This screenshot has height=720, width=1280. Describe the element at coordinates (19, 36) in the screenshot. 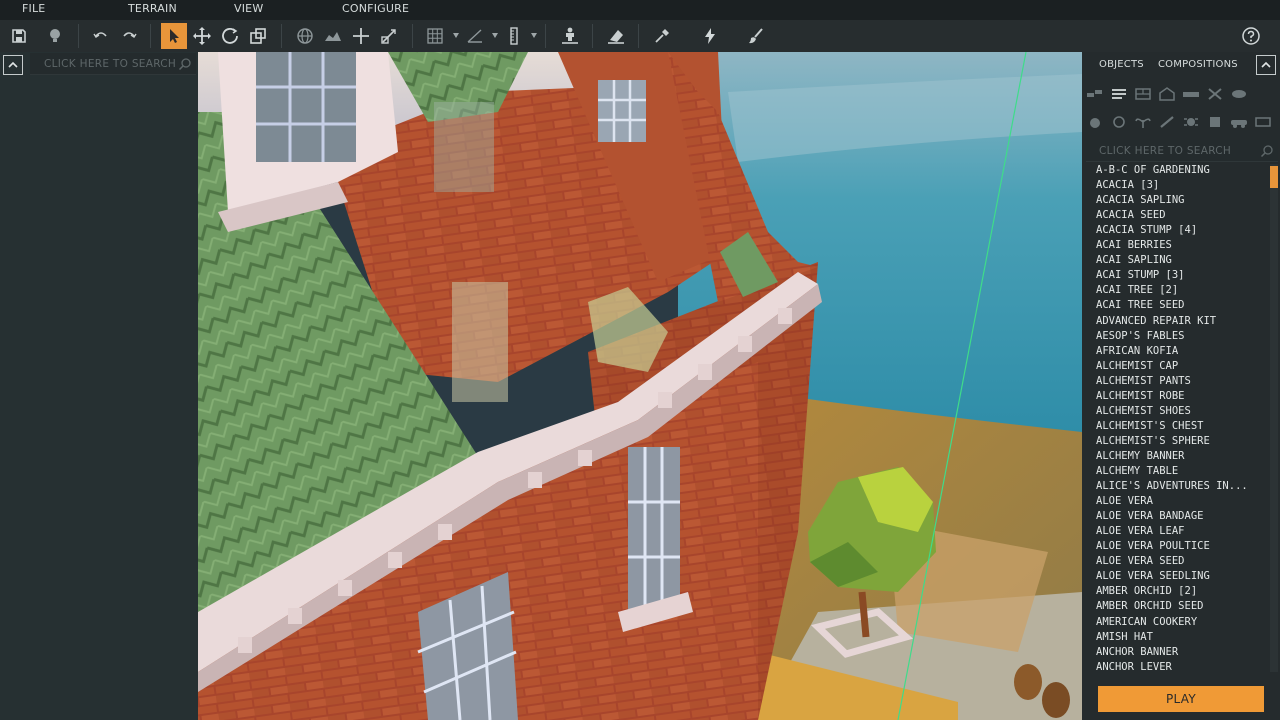

I see `save-button` at that location.